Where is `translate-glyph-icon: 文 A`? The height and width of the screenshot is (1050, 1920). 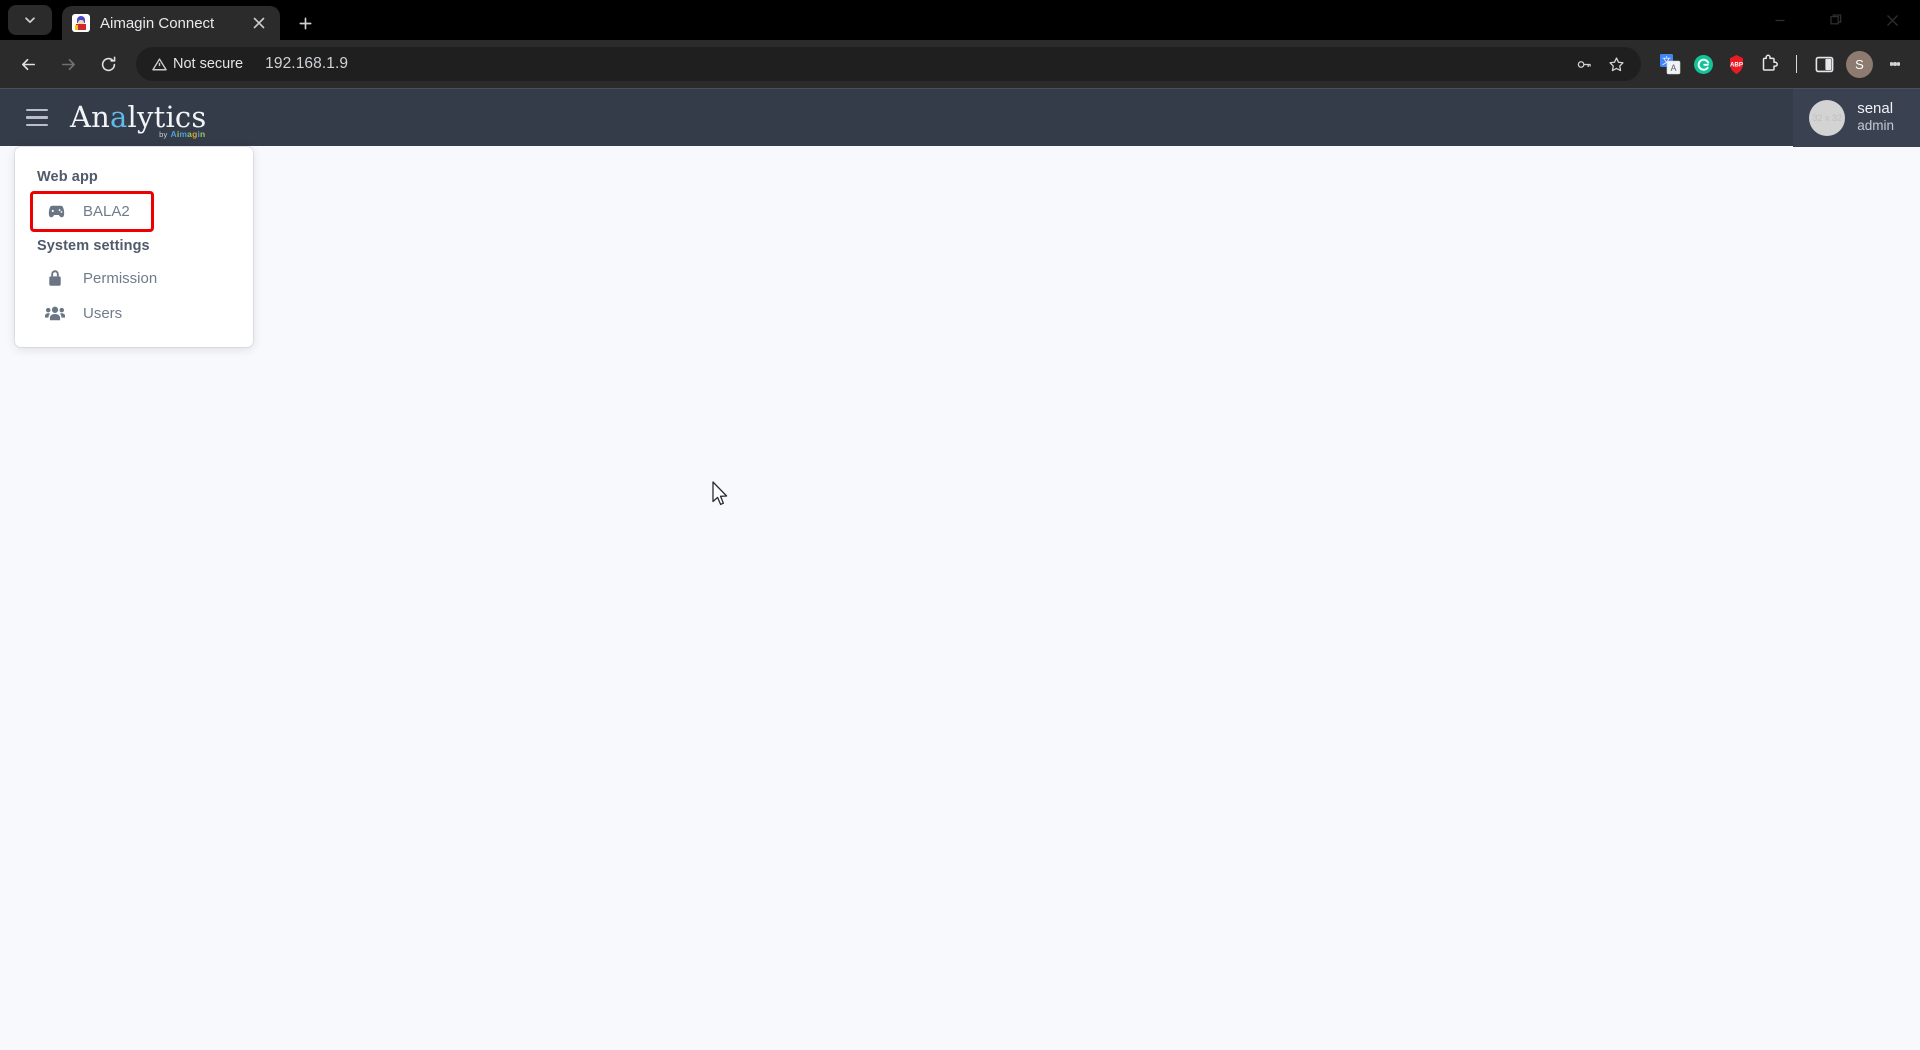
translate-glyph-icon: 文 A is located at coordinates (1670, 64).